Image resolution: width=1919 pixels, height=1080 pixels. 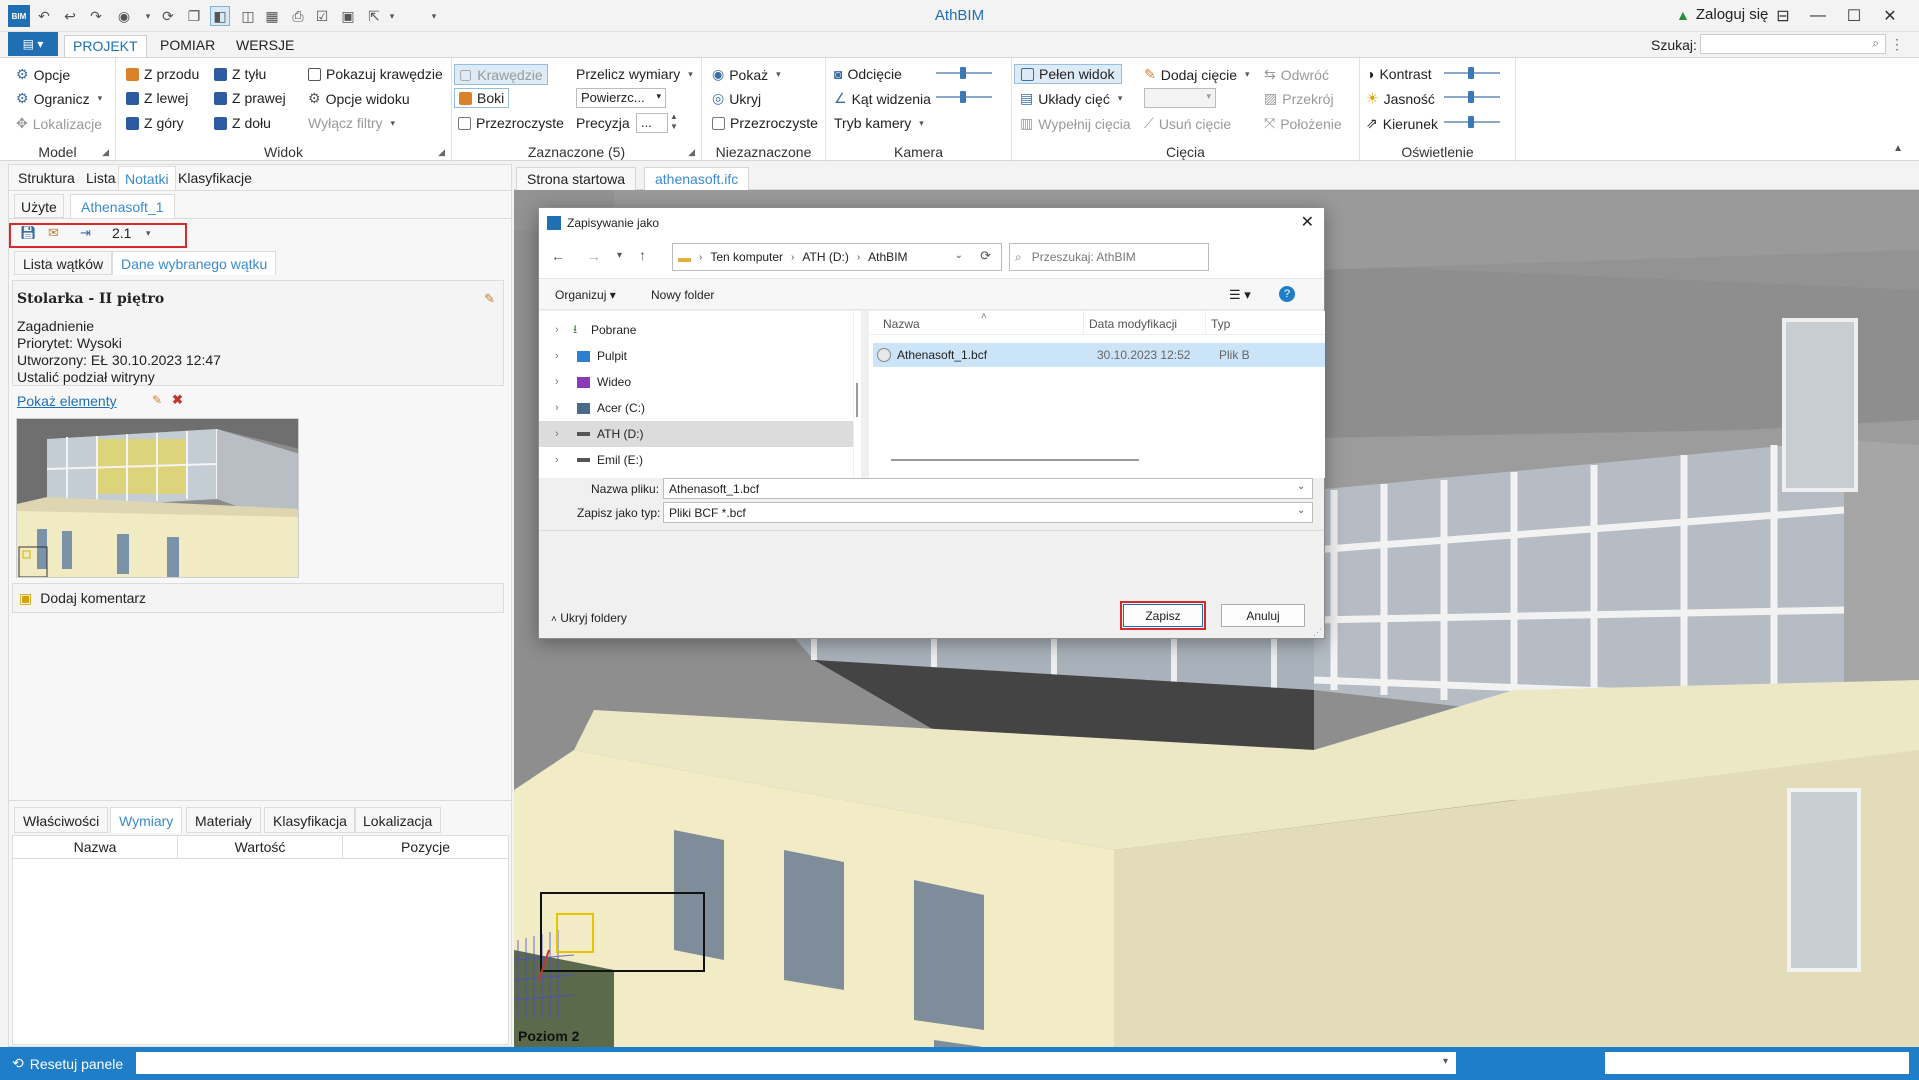 What do you see at coordinates (576, 178) in the screenshot?
I see `tab-strona-startowa: Strona startowa` at bounding box center [576, 178].